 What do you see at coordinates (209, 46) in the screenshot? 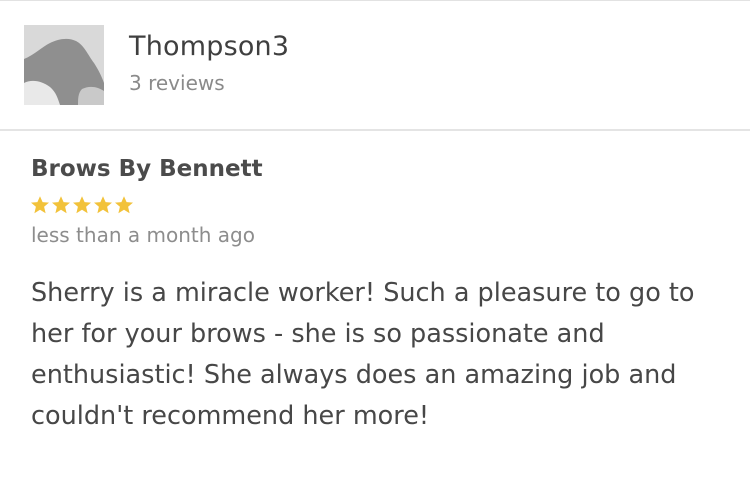
I see `user-name: Thompson3` at bounding box center [209, 46].